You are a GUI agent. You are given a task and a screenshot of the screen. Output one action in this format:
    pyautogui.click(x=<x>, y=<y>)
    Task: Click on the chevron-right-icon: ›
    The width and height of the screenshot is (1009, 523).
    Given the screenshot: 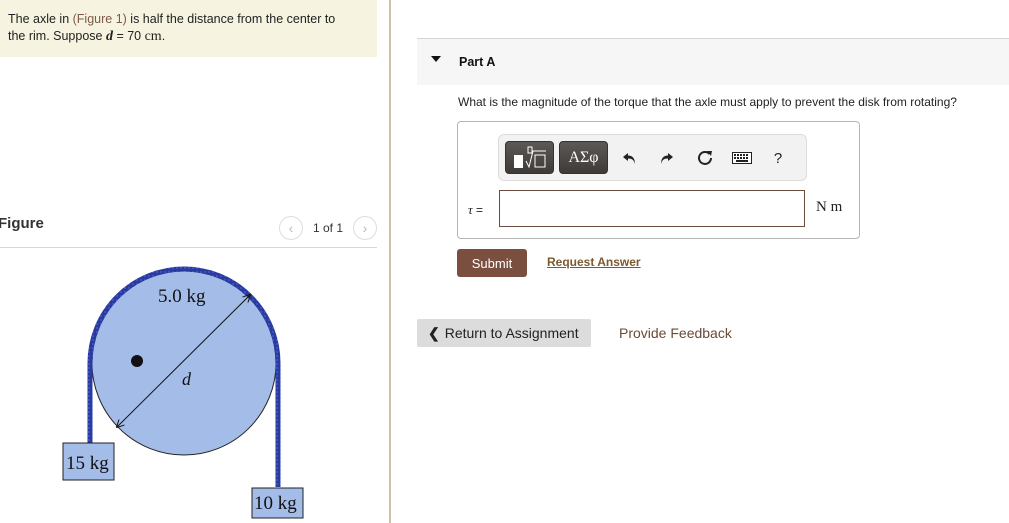 What is the action you would take?
    pyautogui.click(x=365, y=228)
    